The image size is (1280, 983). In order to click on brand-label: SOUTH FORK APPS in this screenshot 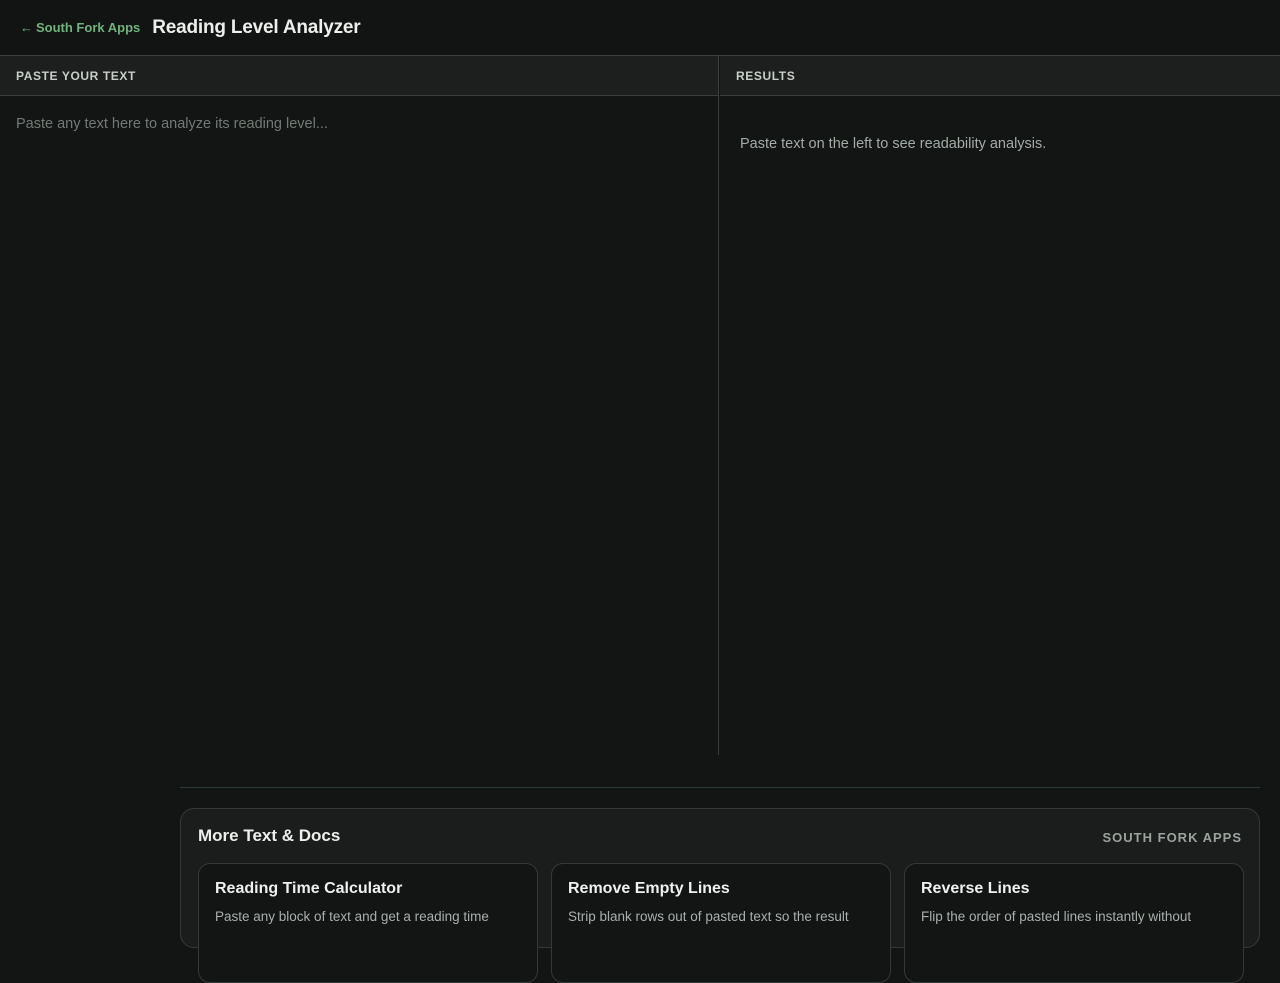, I will do `click(1172, 837)`.